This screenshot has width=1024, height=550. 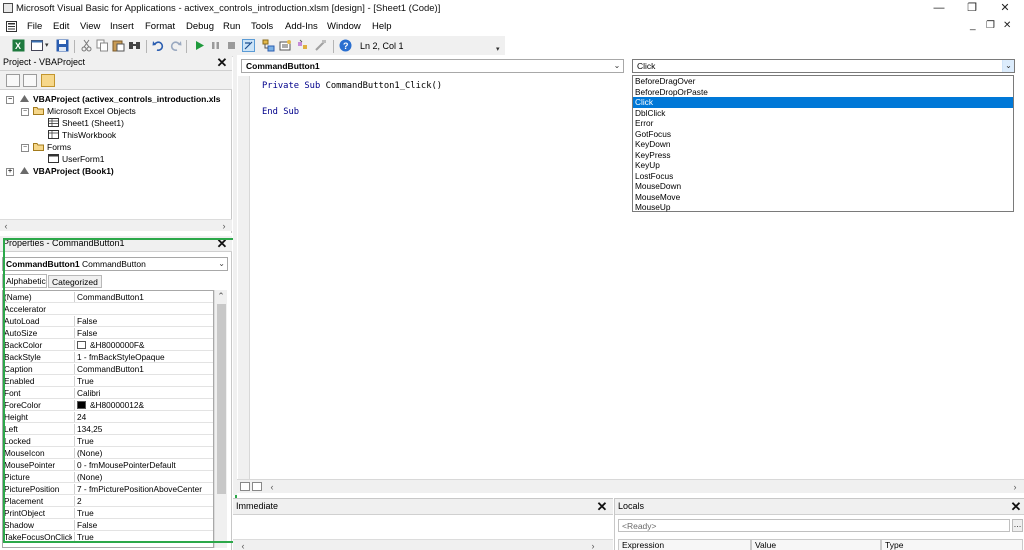 I want to click on property-row: AutoSize False, so click(x=108, y=333).